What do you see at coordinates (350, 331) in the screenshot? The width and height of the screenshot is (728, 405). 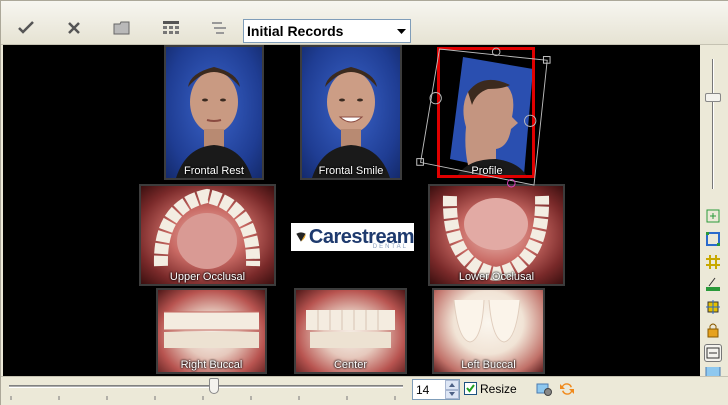 I see `photo-center: Center` at bounding box center [350, 331].